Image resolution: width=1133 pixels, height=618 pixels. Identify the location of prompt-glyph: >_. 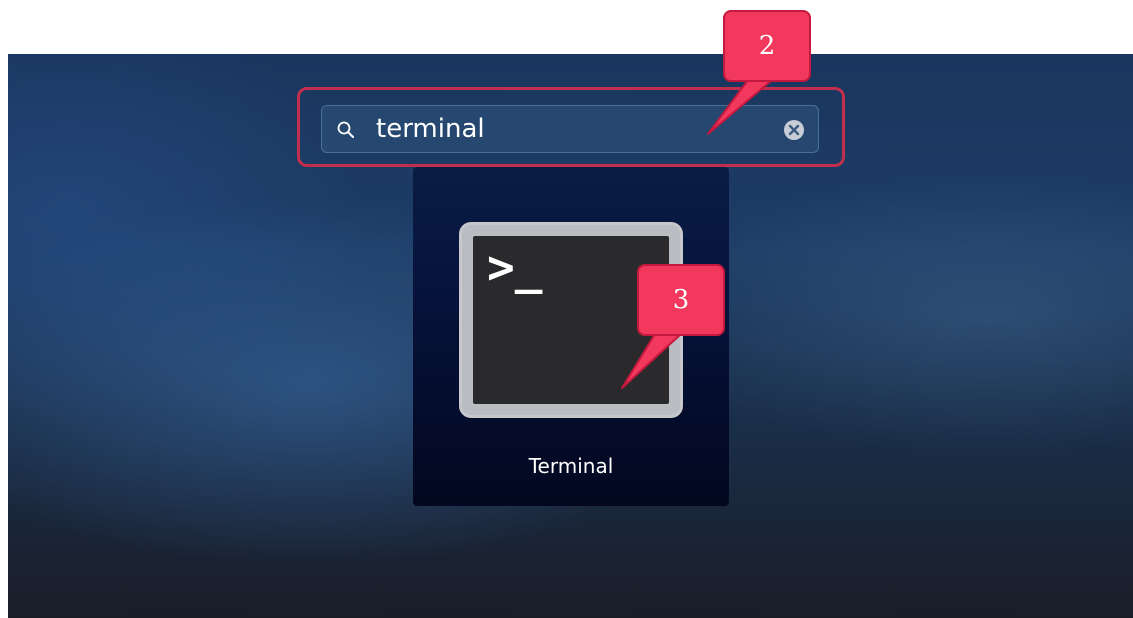
(515, 267).